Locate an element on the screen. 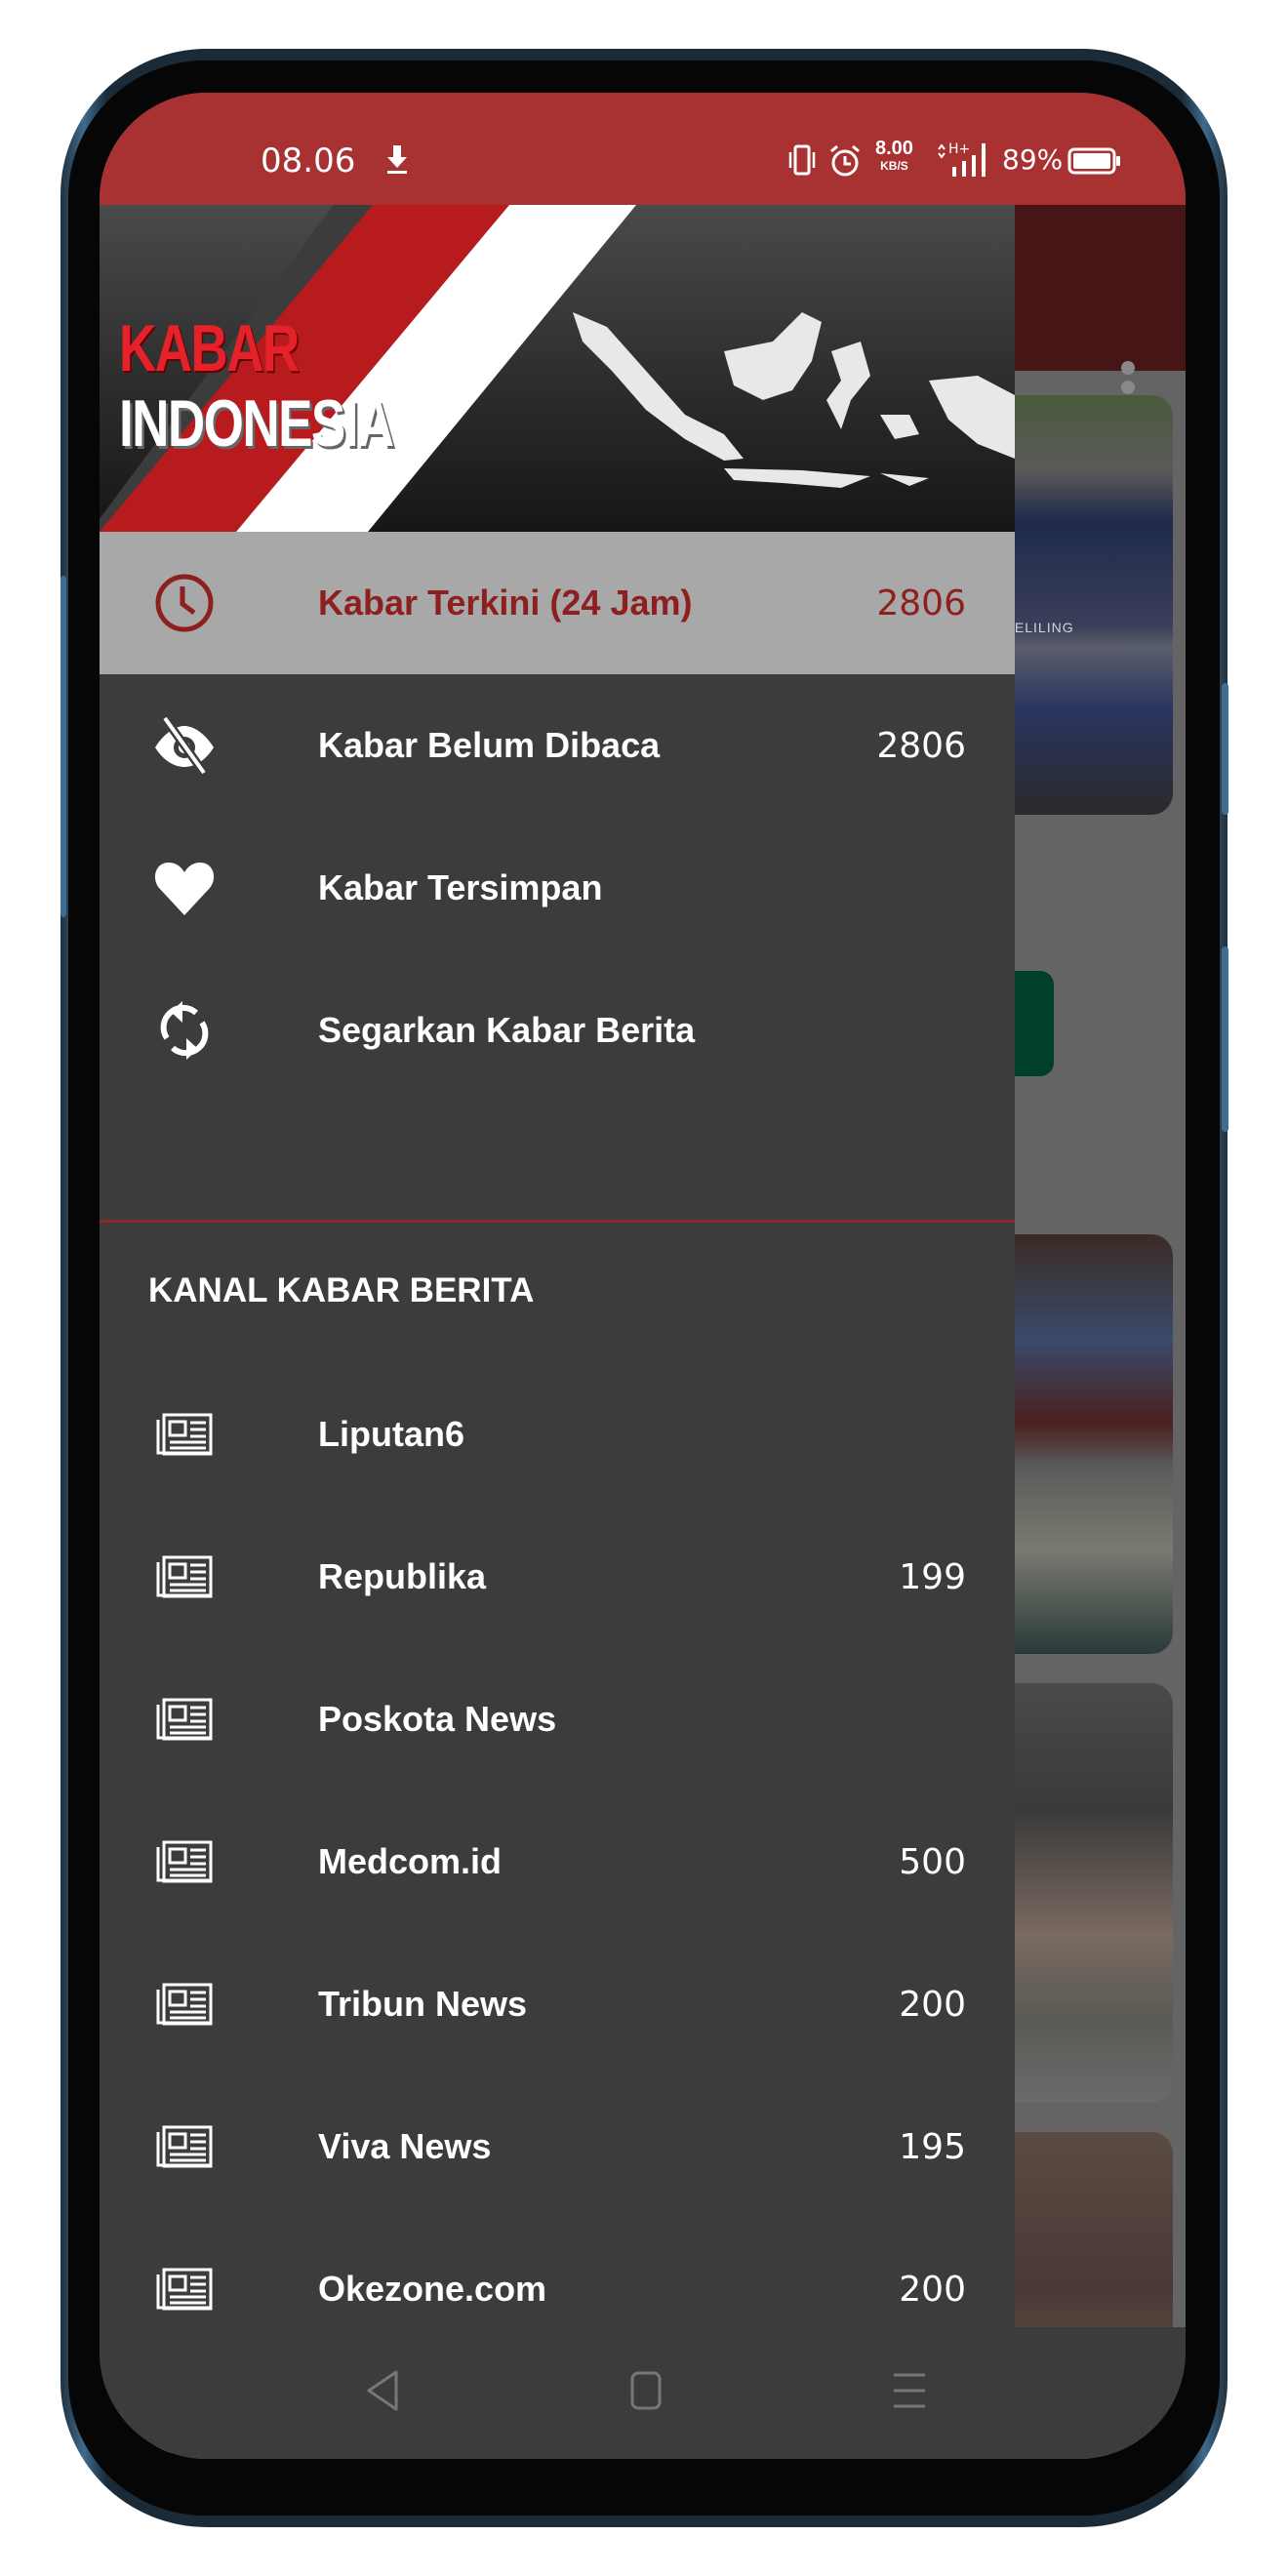  channel-item: Poskota News is located at coordinates (557, 1719).